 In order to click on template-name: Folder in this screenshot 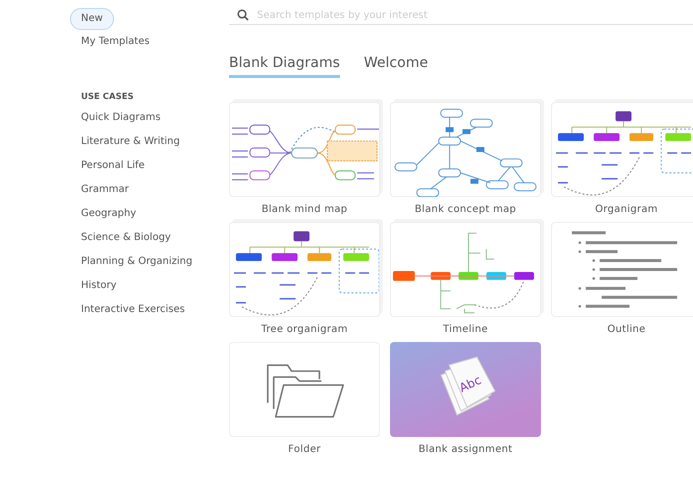, I will do `click(304, 449)`.